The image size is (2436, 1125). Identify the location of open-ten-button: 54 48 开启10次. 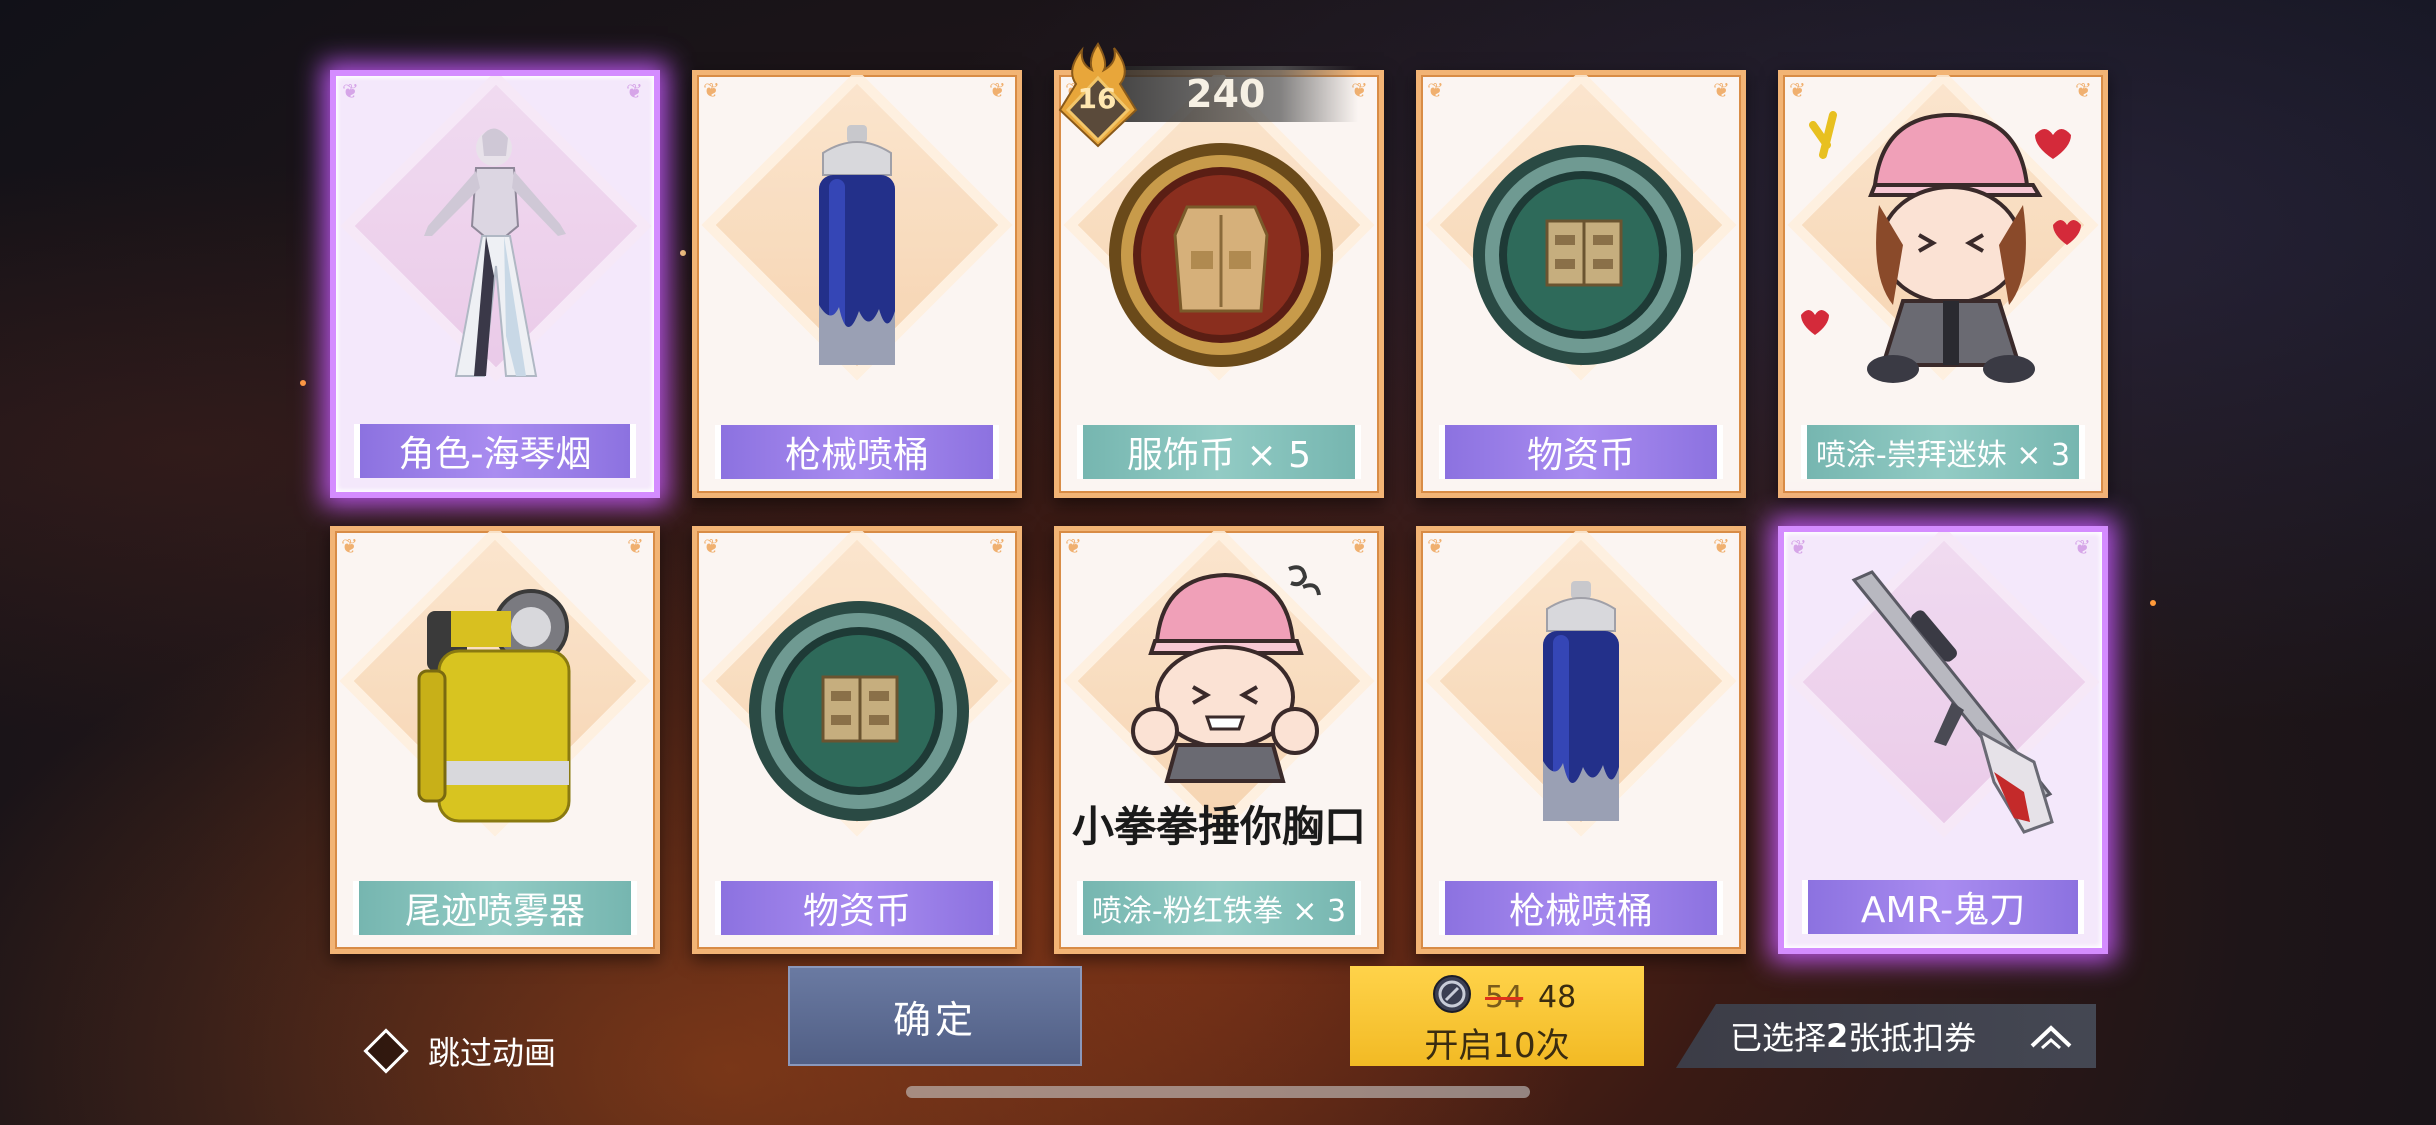
(1497, 1016).